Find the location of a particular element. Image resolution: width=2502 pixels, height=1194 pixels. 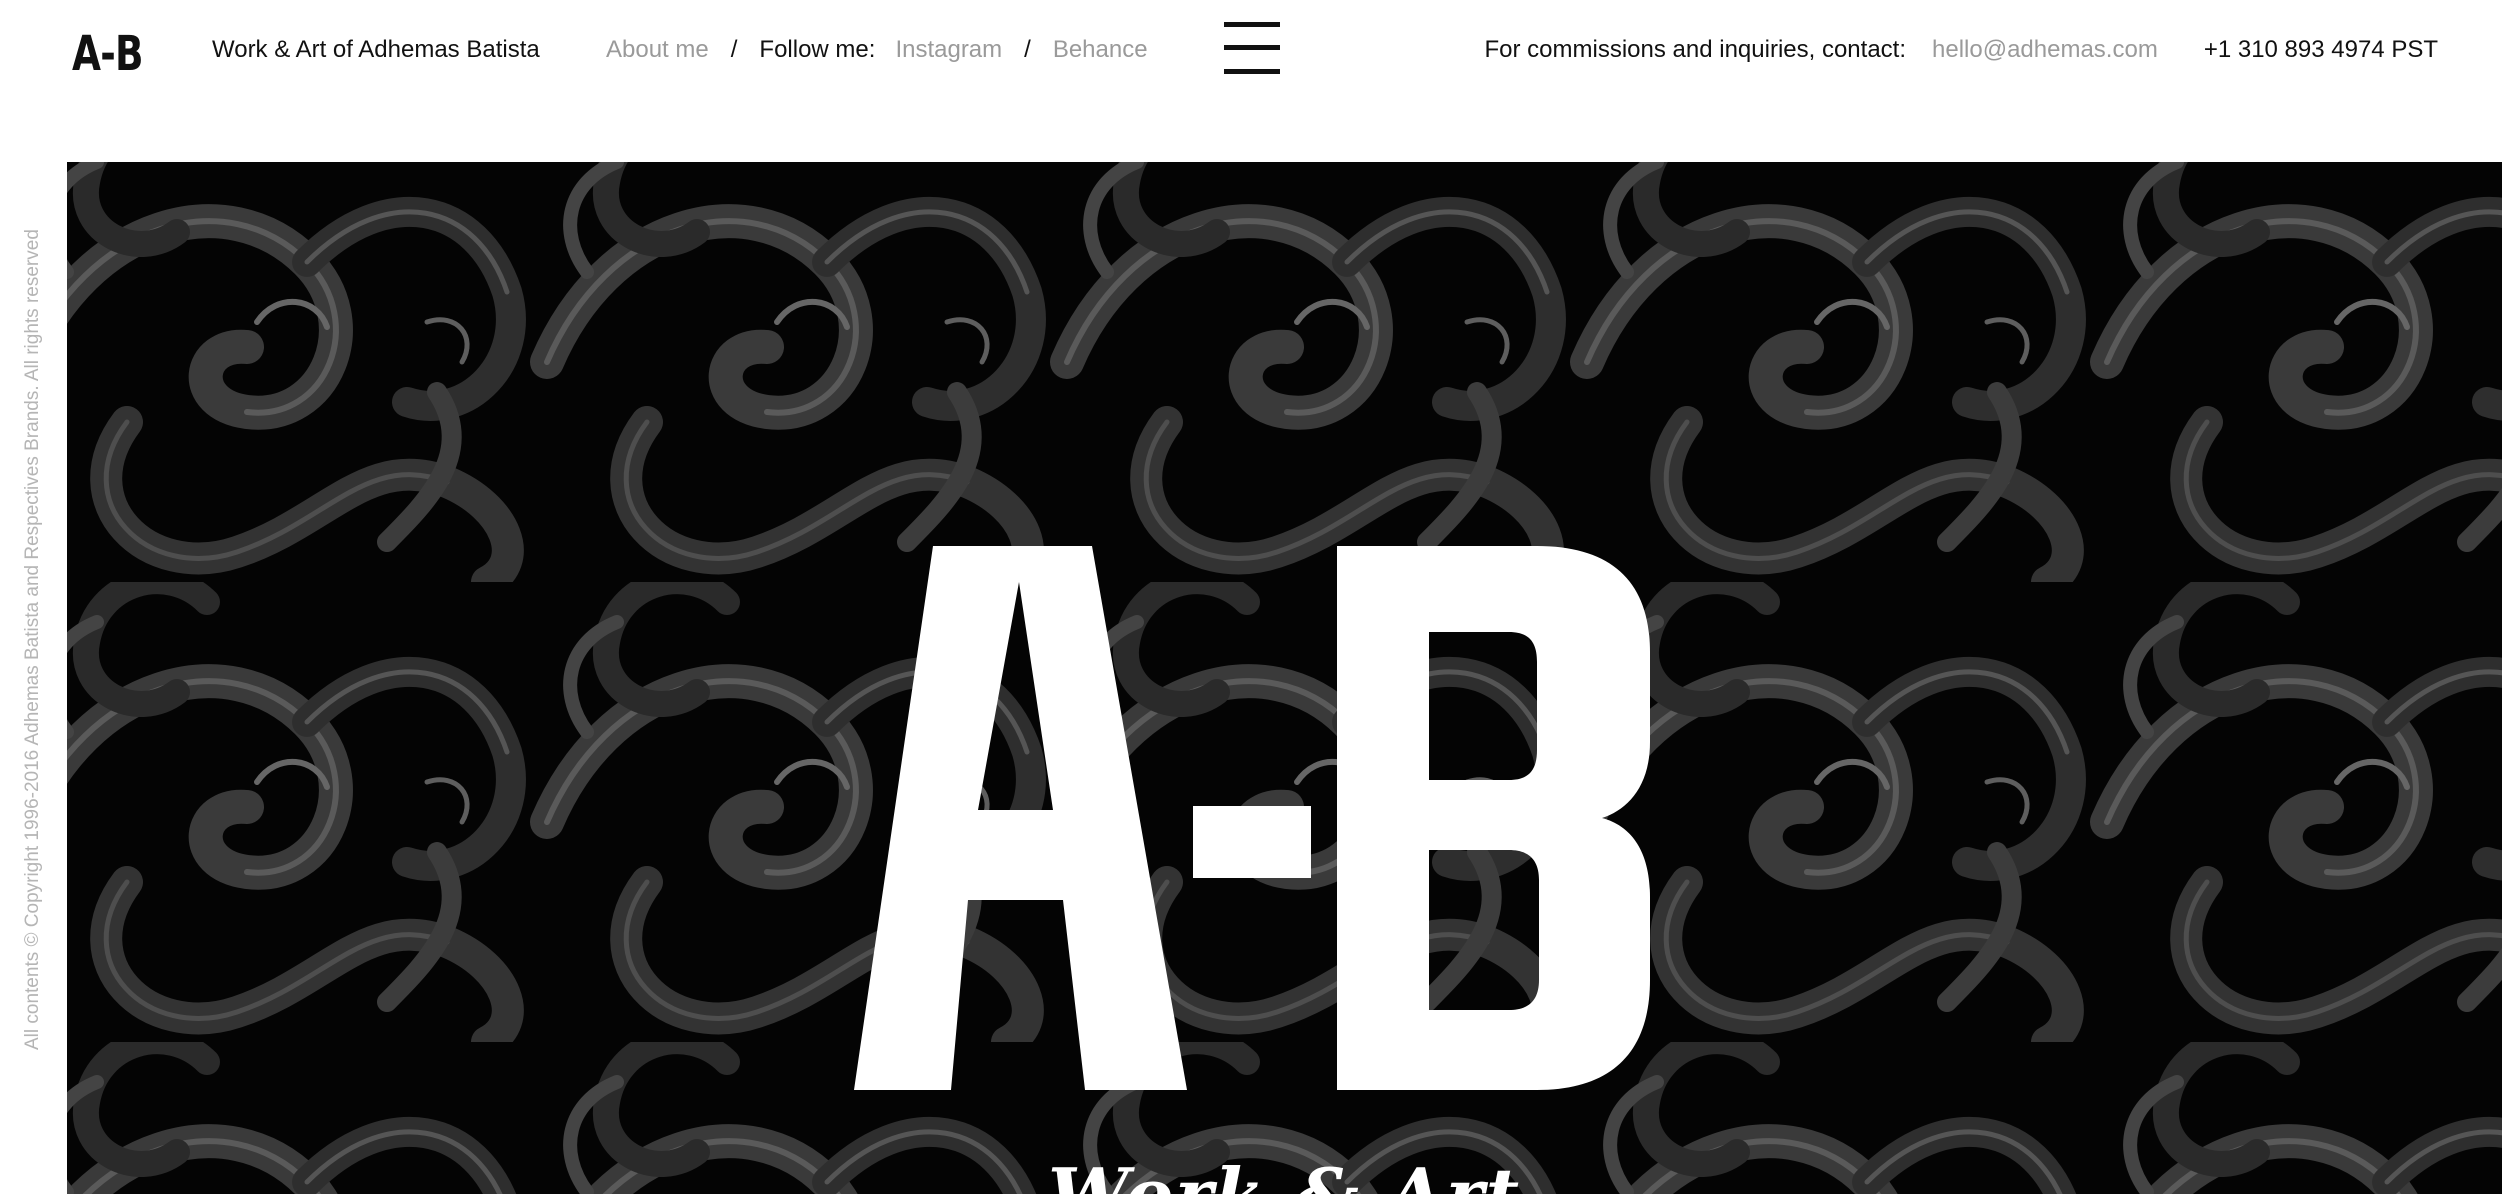

hero-logo-mark is located at coordinates (1252, 818).